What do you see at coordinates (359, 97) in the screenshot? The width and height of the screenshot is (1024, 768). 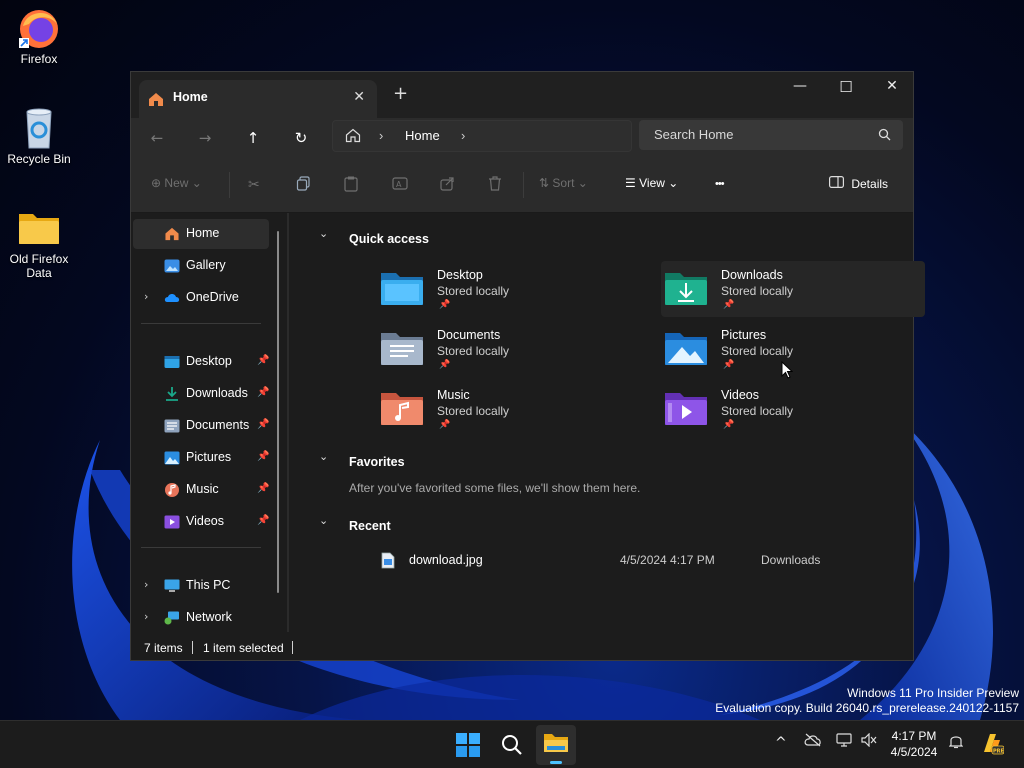 I see `tab-close-button: ✕` at bounding box center [359, 97].